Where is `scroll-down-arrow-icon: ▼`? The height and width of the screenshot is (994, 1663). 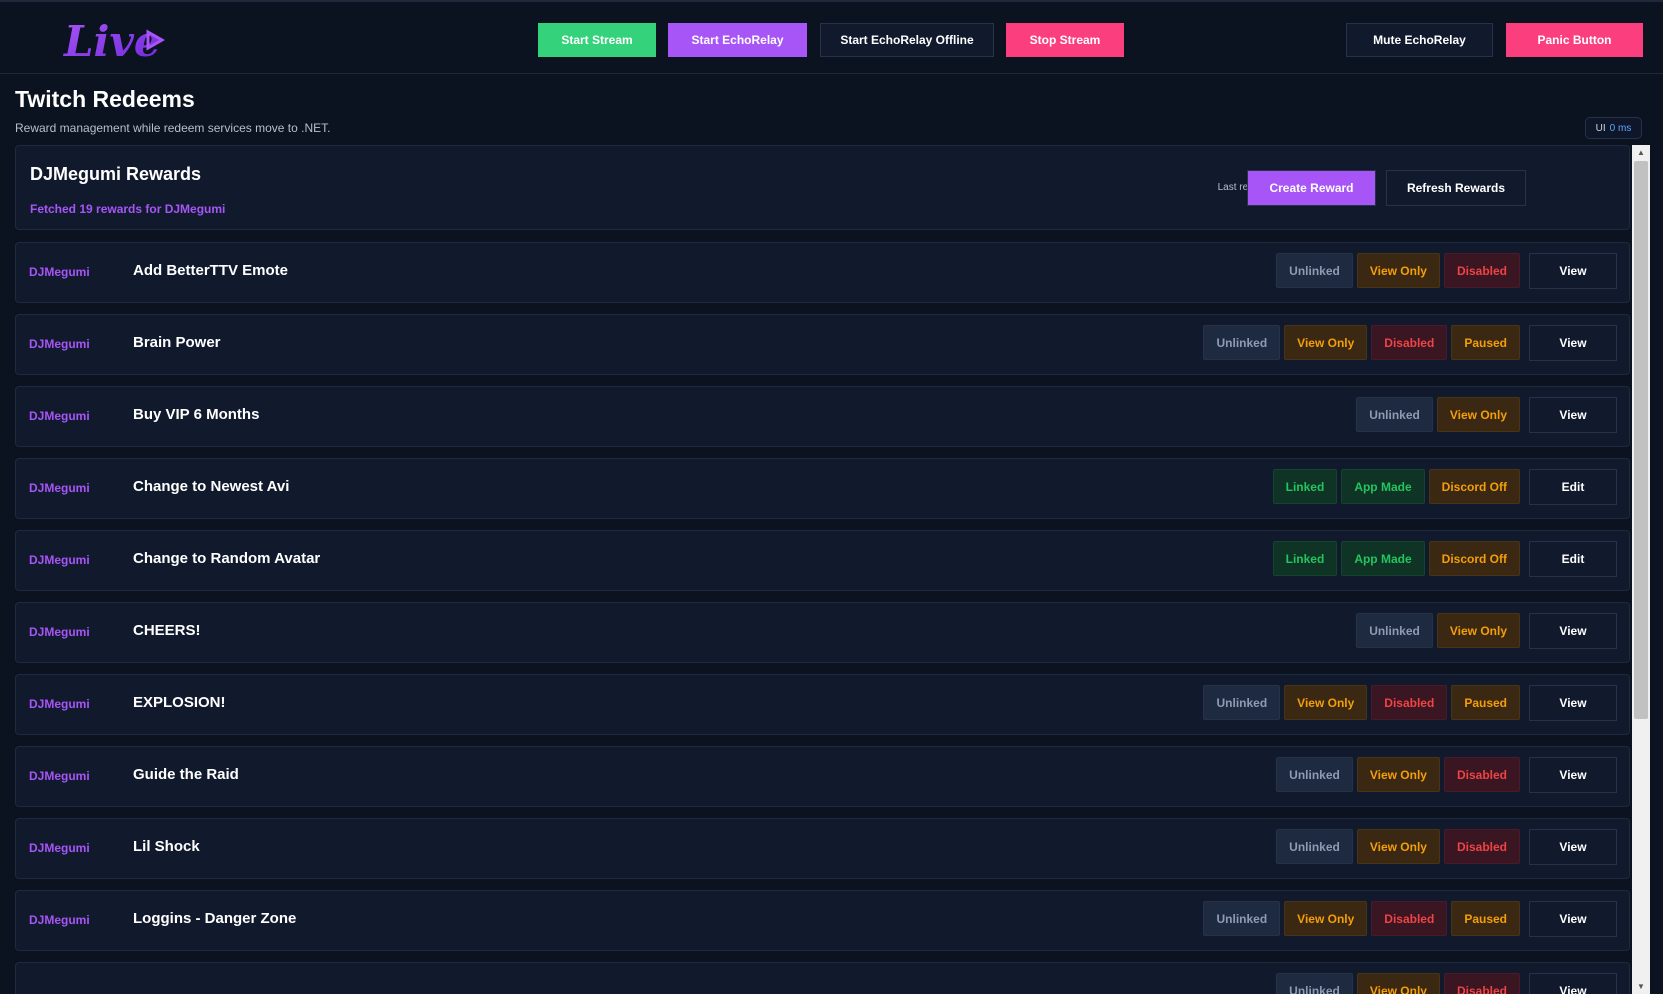
scroll-down-arrow-icon: ▼ is located at coordinates (1641, 986).